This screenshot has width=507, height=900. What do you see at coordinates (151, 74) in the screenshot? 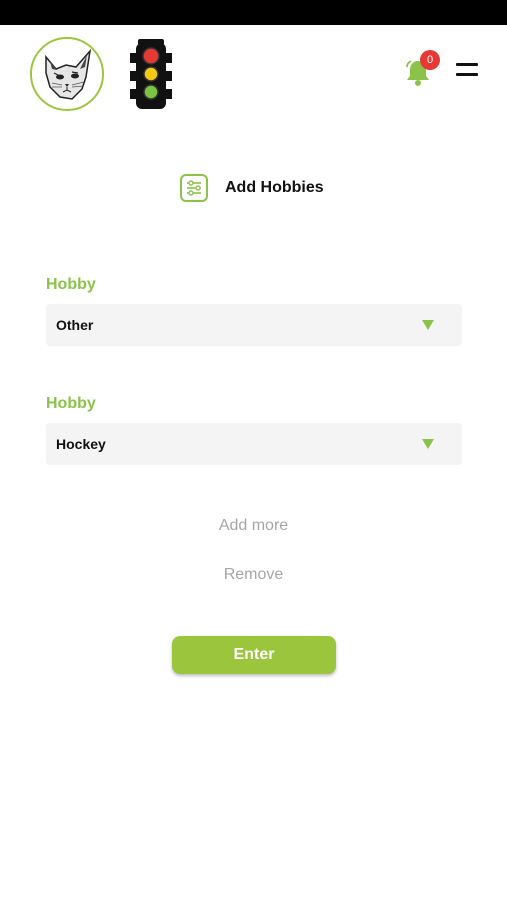
I see `traffic-light-icon` at bounding box center [151, 74].